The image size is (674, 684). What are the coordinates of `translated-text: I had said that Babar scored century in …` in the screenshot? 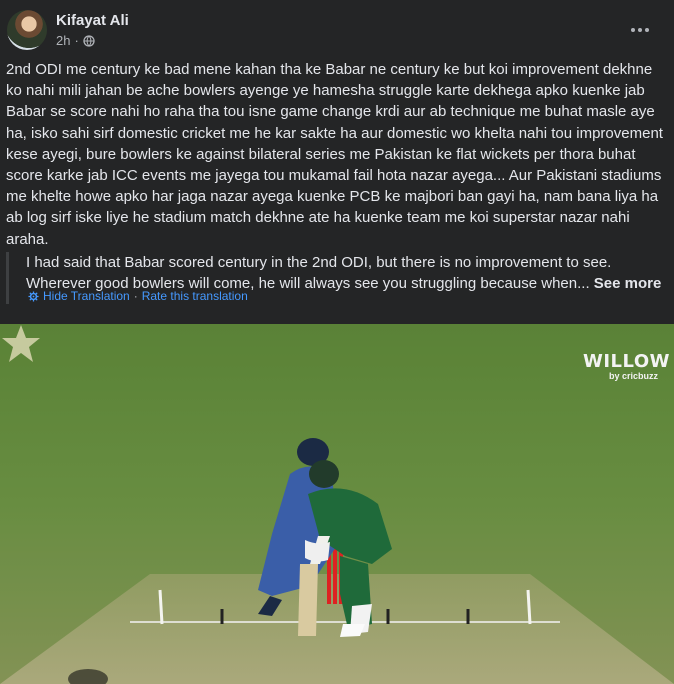 It's located at (319, 273).